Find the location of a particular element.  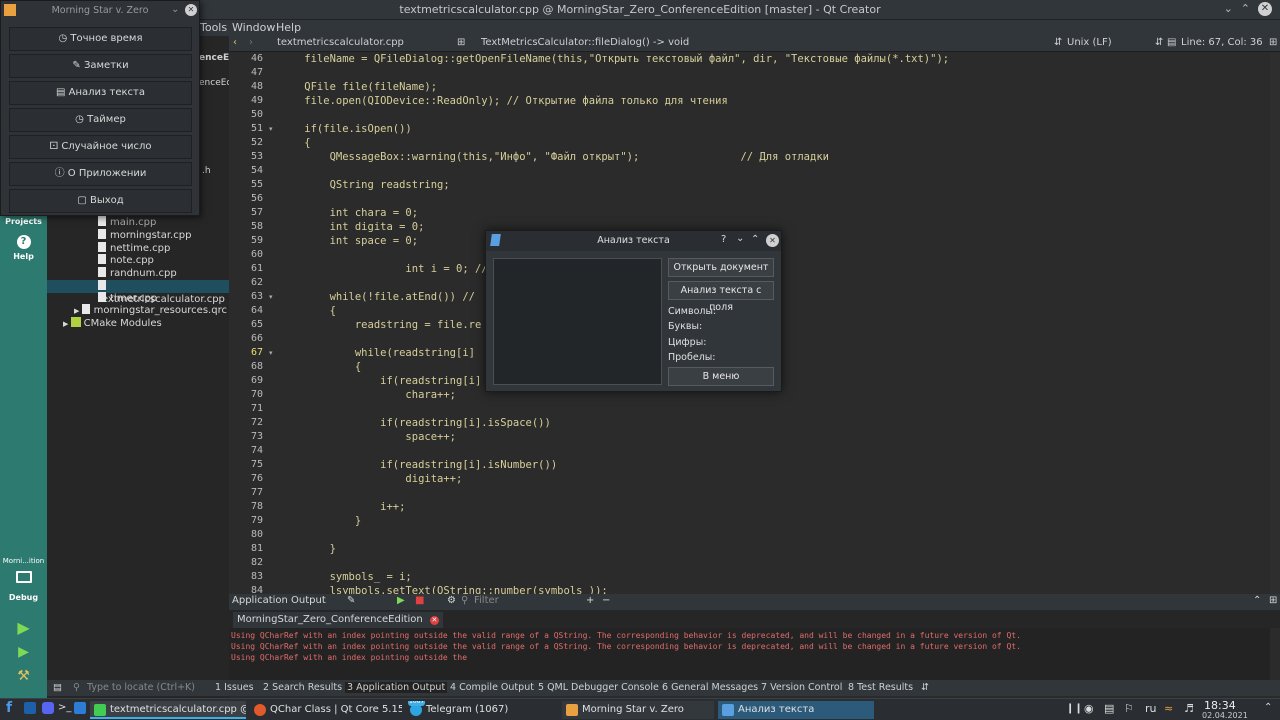

monitor-icon is located at coordinates (23, 578).